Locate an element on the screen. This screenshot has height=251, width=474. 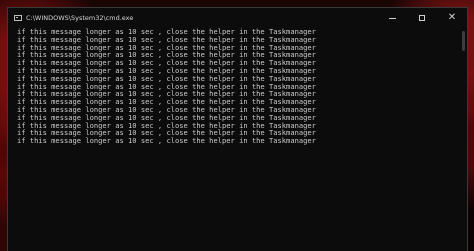
maximize-button is located at coordinates (422, 18).